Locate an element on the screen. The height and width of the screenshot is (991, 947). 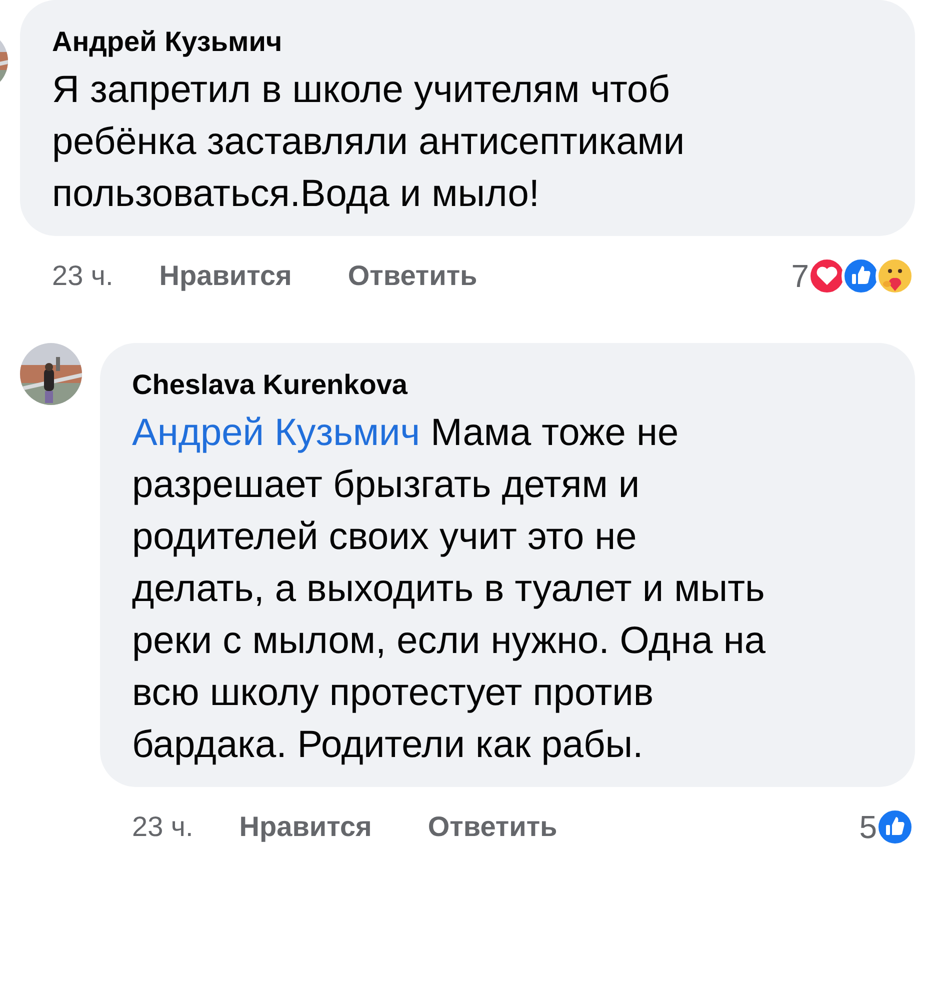
reaction-count: 7 is located at coordinates (800, 276).